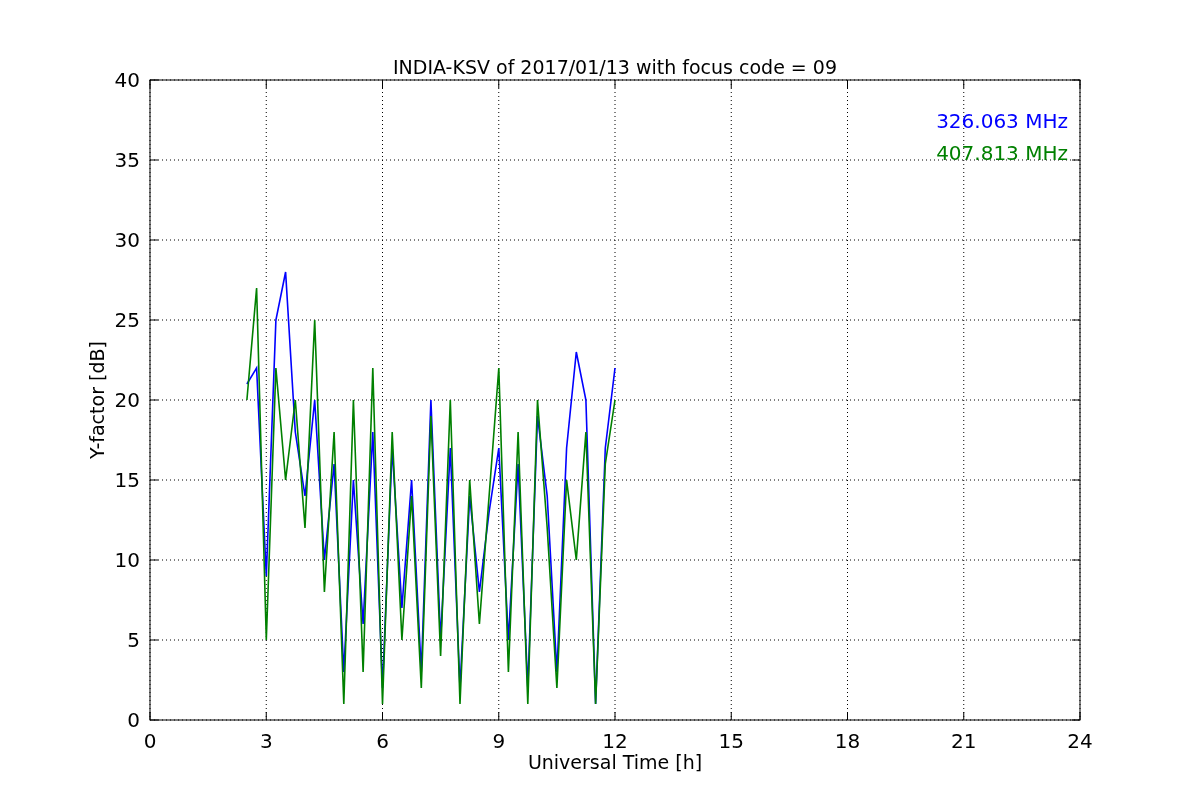  What do you see at coordinates (97, 400) in the screenshot?
I see `axis-title: Y-factor [dB]` at bounding box center [97, 400].